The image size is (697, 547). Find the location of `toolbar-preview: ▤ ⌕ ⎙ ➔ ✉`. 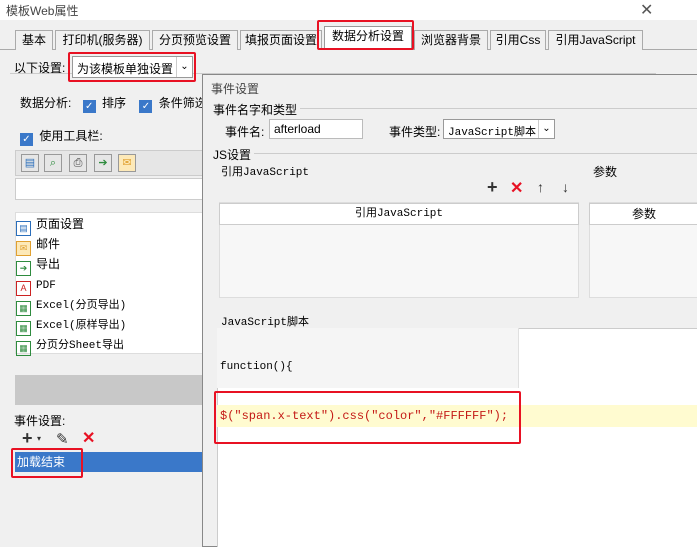

toolbar-preview: ▤ ⌕ ⎙ ➔ ✉ is located at coordinates (110, 163).